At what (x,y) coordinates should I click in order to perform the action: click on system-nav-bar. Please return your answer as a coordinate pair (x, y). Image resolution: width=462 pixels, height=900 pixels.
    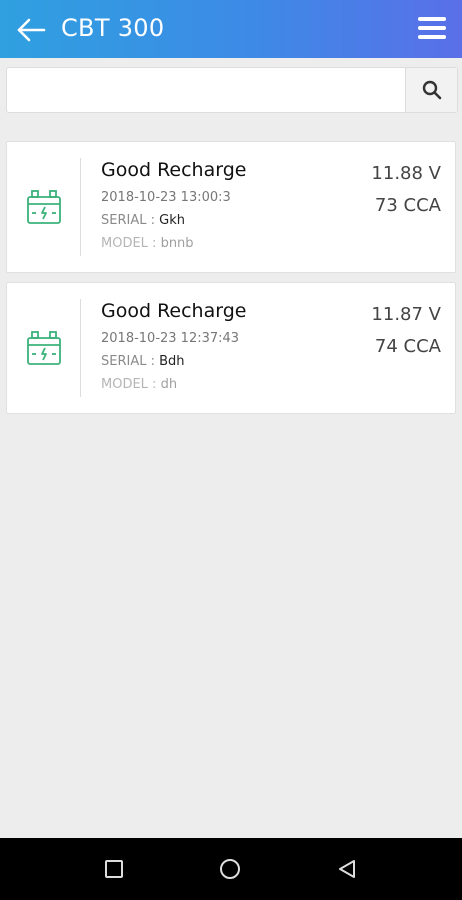
    Looking at the image, I should click on (231, 869).